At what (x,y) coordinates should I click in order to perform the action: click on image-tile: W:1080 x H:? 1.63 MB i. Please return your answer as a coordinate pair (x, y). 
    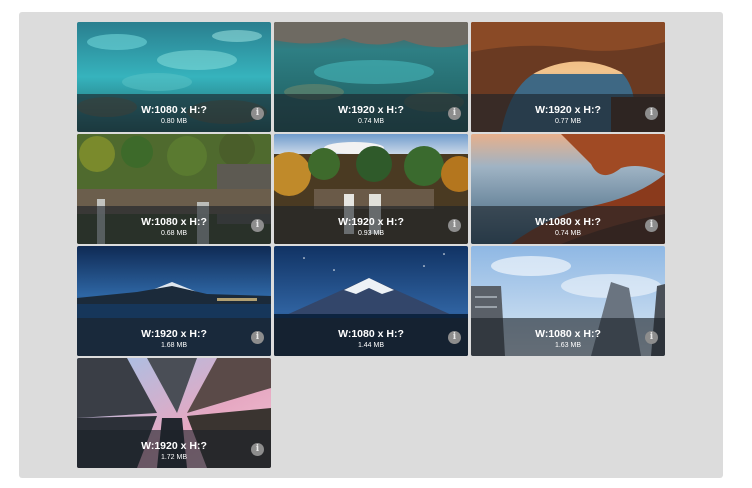
    Looking at the image, I should click on (568, 301).